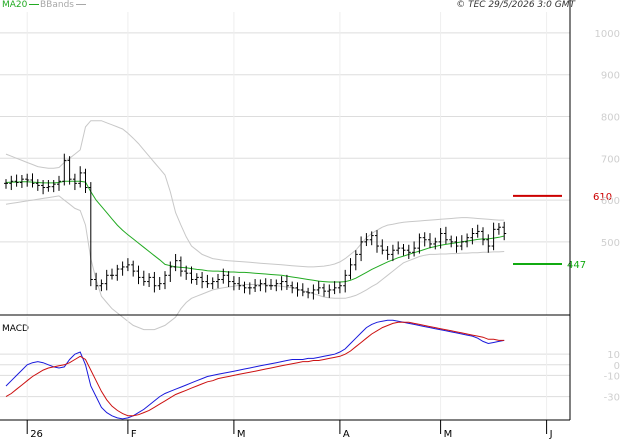 Image resolution: width=627 pixels, height=440 pixels. Describe the element at coordinates (610, 117) in the screenshot. I see `price-y-tick-label: 800` at that location.